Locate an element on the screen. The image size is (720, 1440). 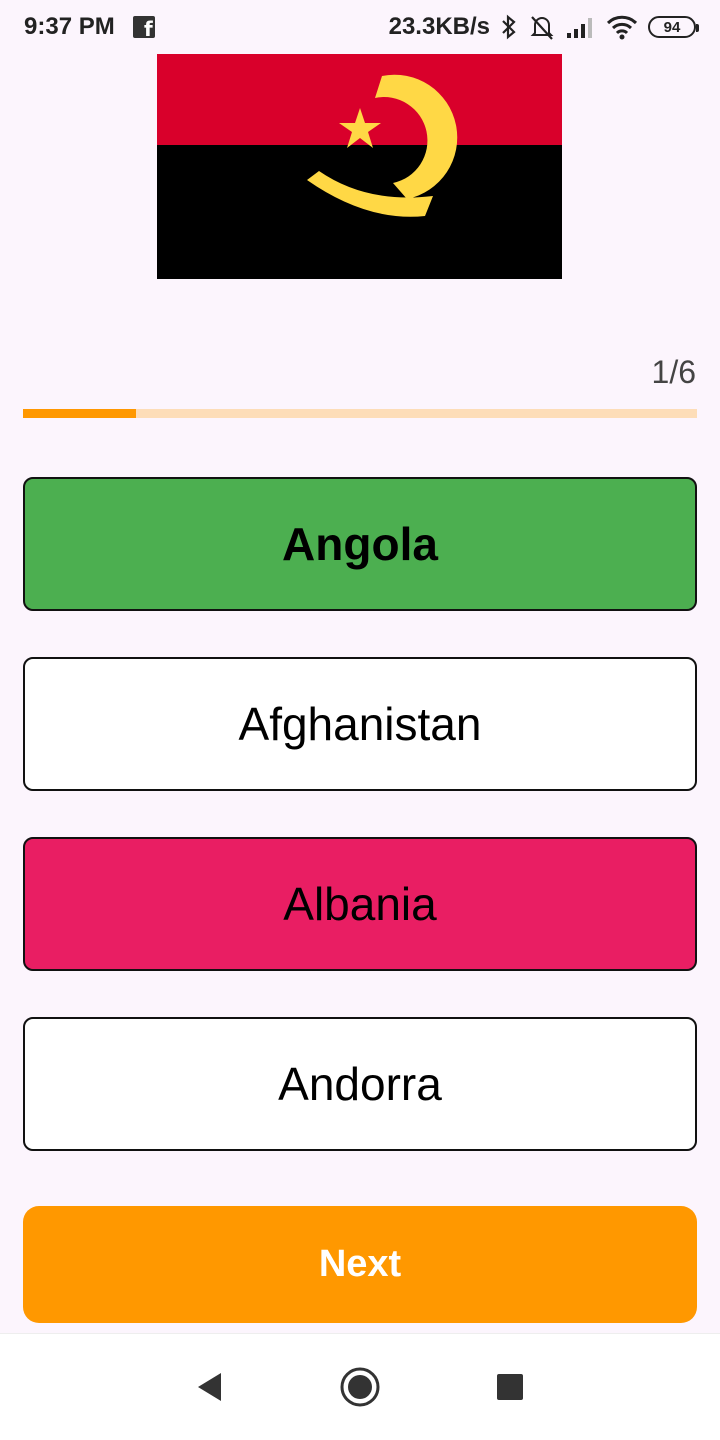
bluetooth-icon is located at coordinates (509, 27).